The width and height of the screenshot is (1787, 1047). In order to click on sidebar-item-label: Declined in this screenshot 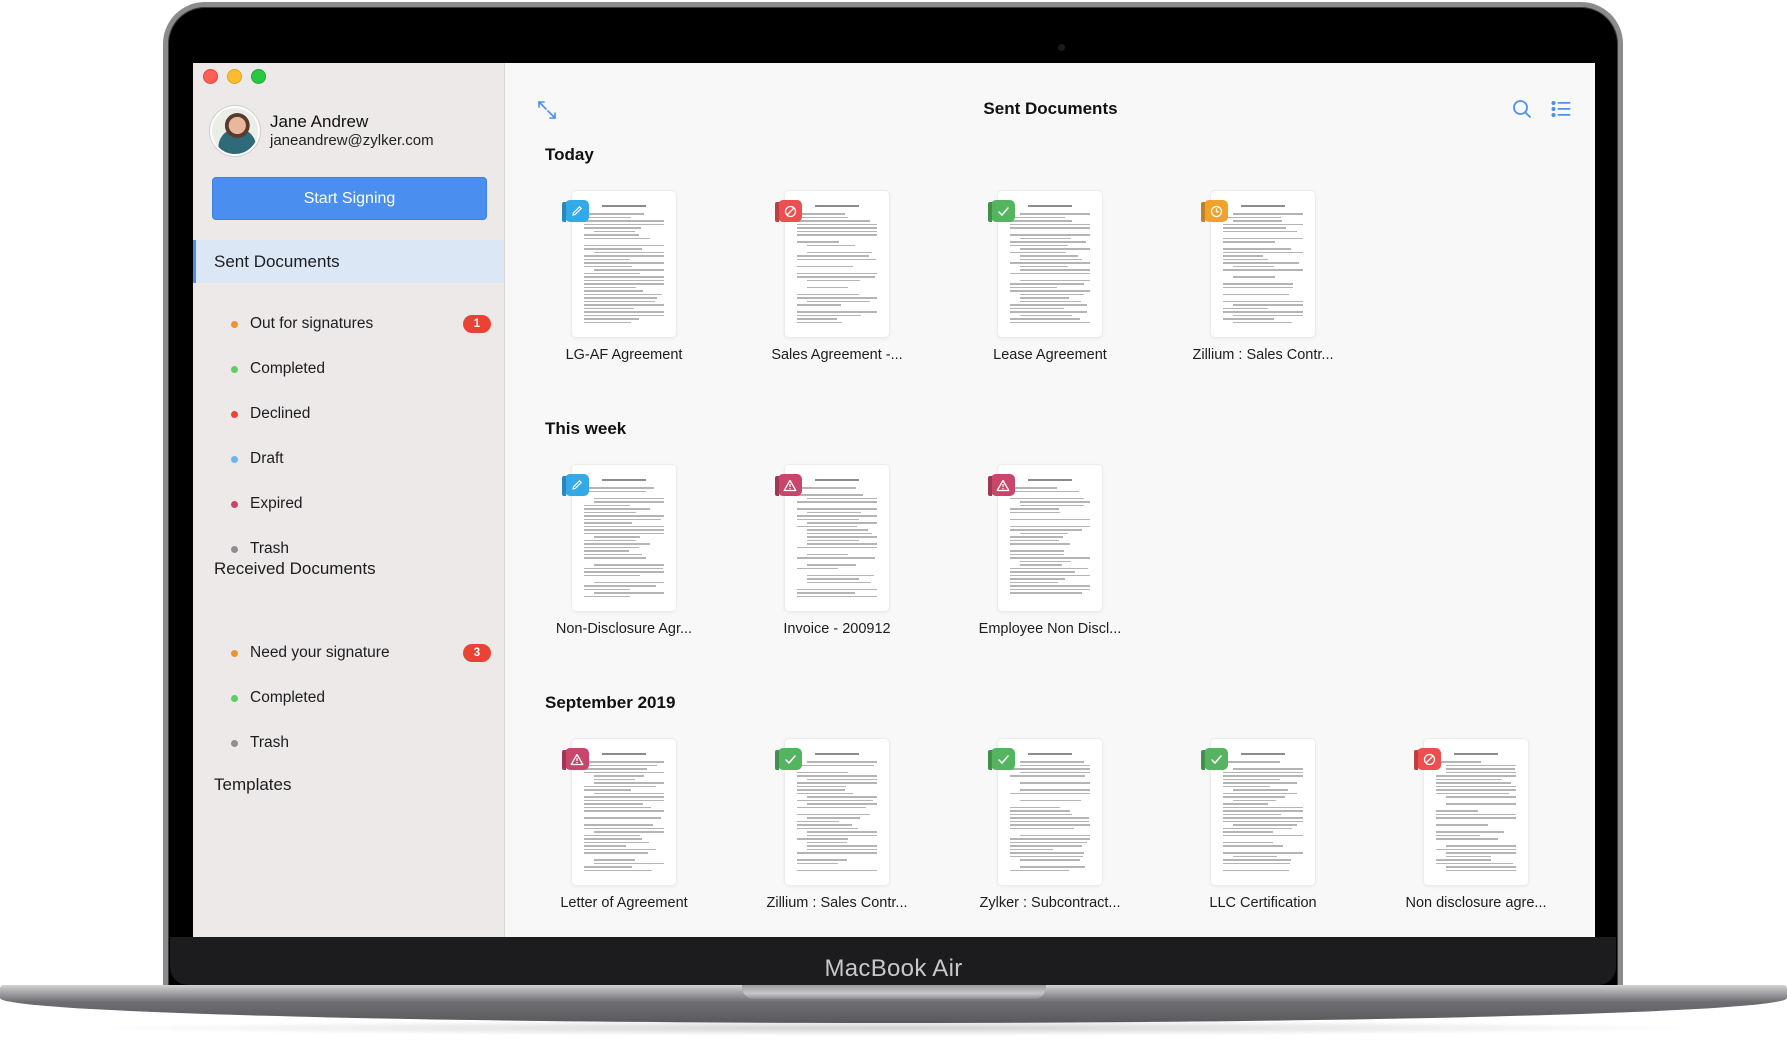, I will do `click(280, 413)`.